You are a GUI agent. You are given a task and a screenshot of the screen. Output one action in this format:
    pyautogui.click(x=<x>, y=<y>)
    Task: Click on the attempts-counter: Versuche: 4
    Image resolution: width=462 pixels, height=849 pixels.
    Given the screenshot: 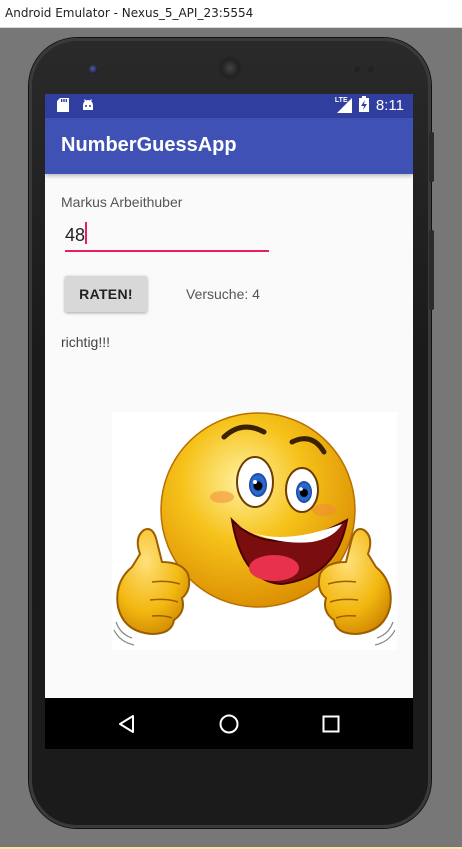 What is the action you would take?
    pyautogui.click(x=223, y=294)
    